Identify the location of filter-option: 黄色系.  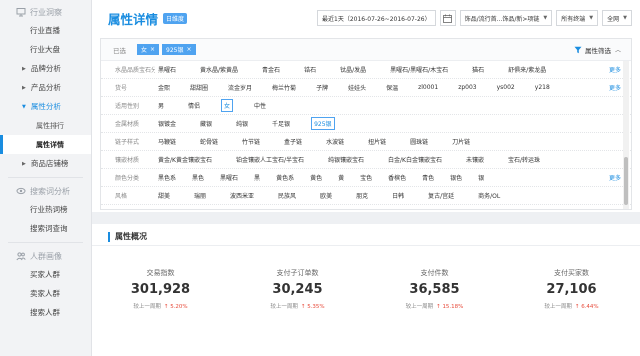
(285, 177).